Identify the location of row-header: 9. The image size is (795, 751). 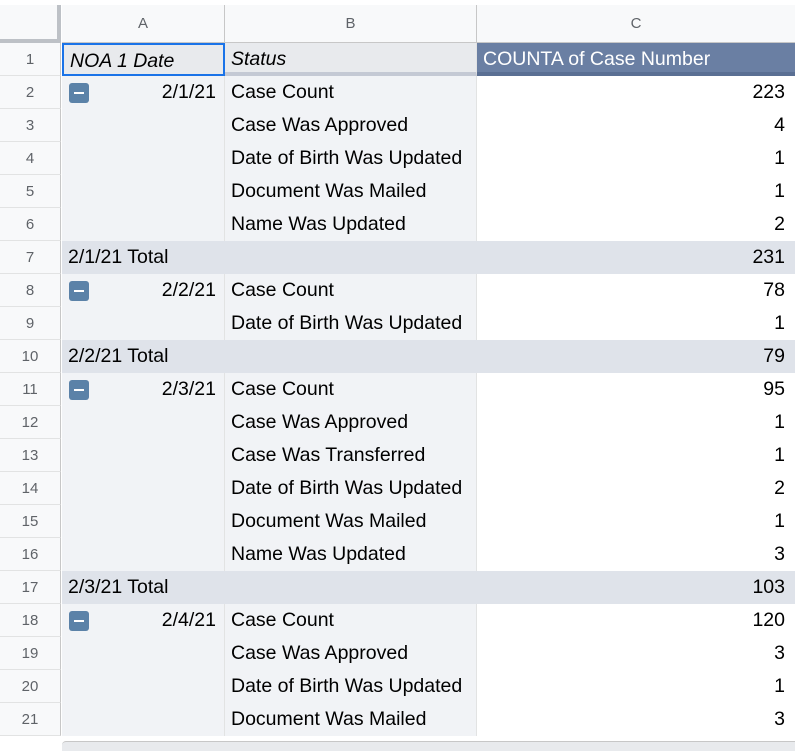
(30, 323).